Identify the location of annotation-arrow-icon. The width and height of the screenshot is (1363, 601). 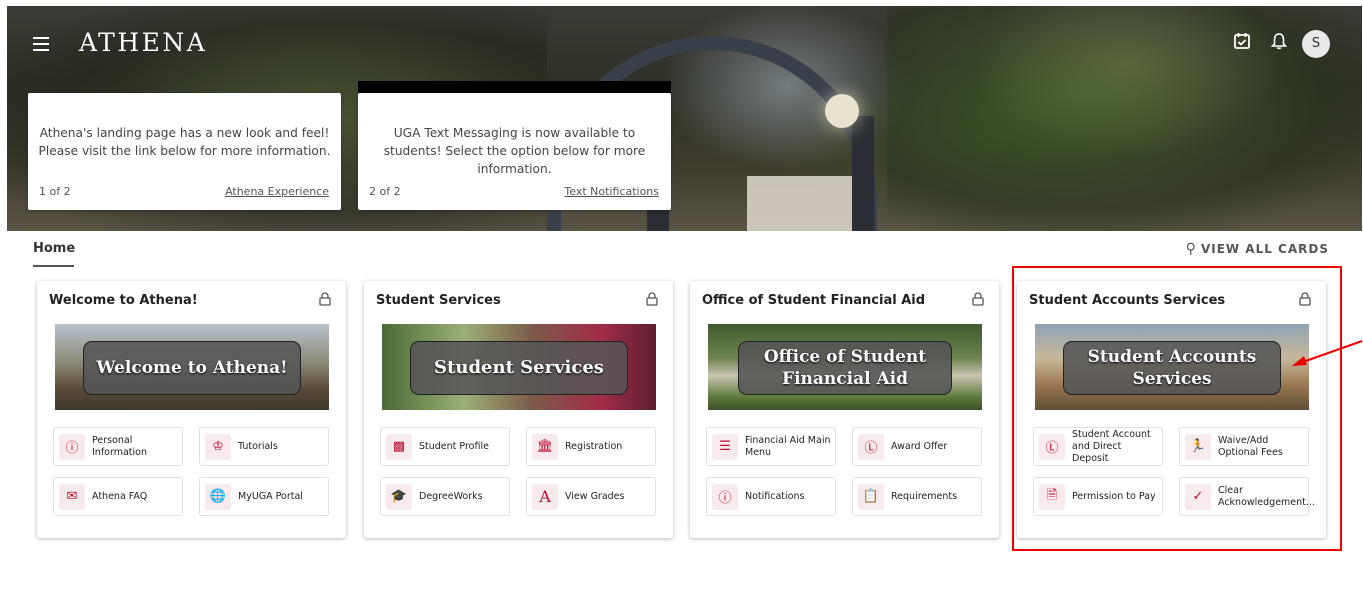
(1327, 353).